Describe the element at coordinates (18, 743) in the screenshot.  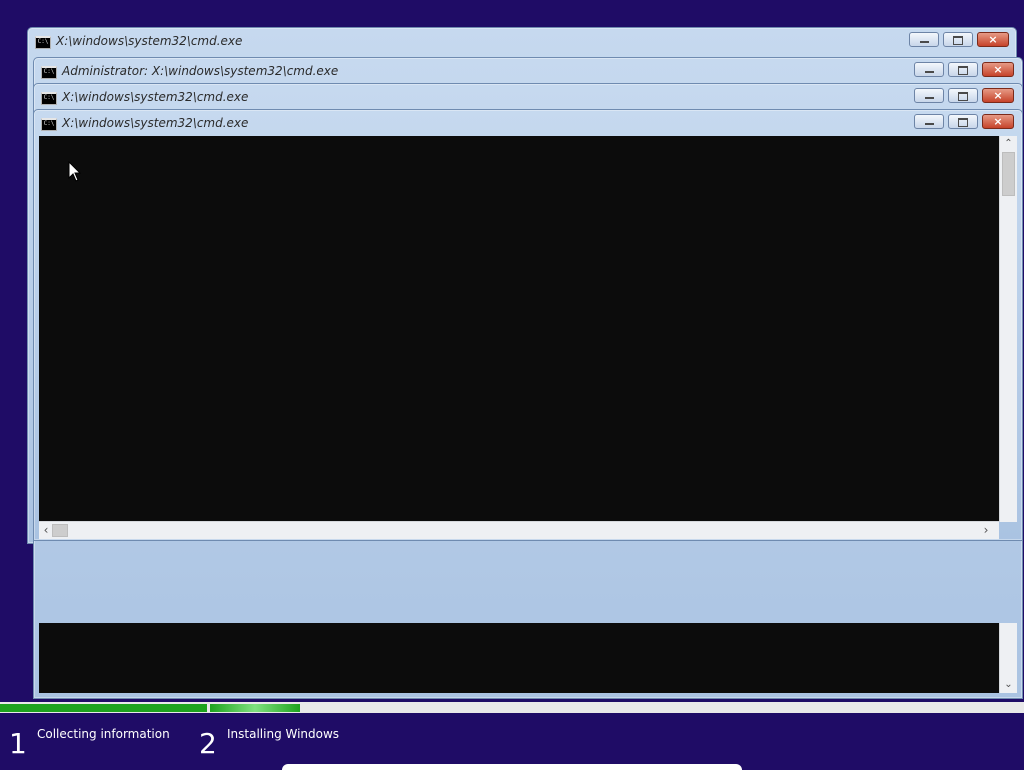
I see `step-number: 1` at that location.